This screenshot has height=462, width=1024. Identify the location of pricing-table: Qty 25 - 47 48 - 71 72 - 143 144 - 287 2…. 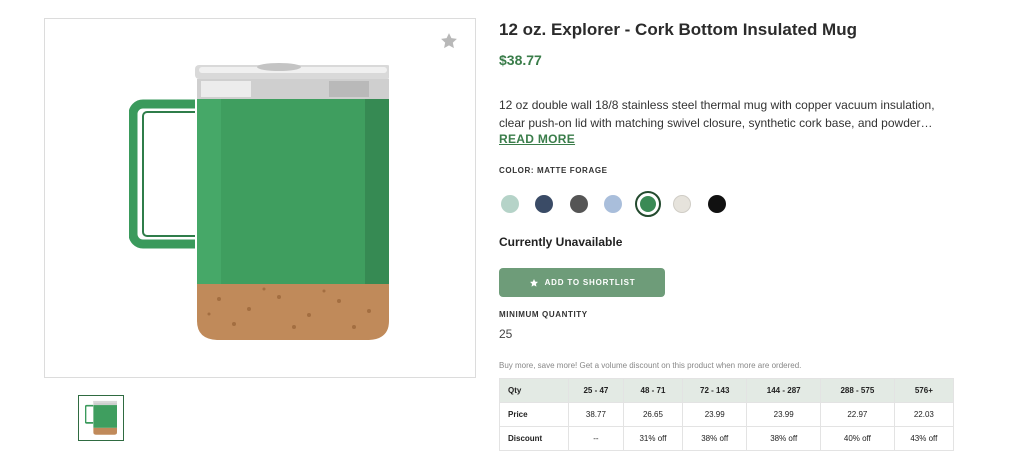
(727, 414).